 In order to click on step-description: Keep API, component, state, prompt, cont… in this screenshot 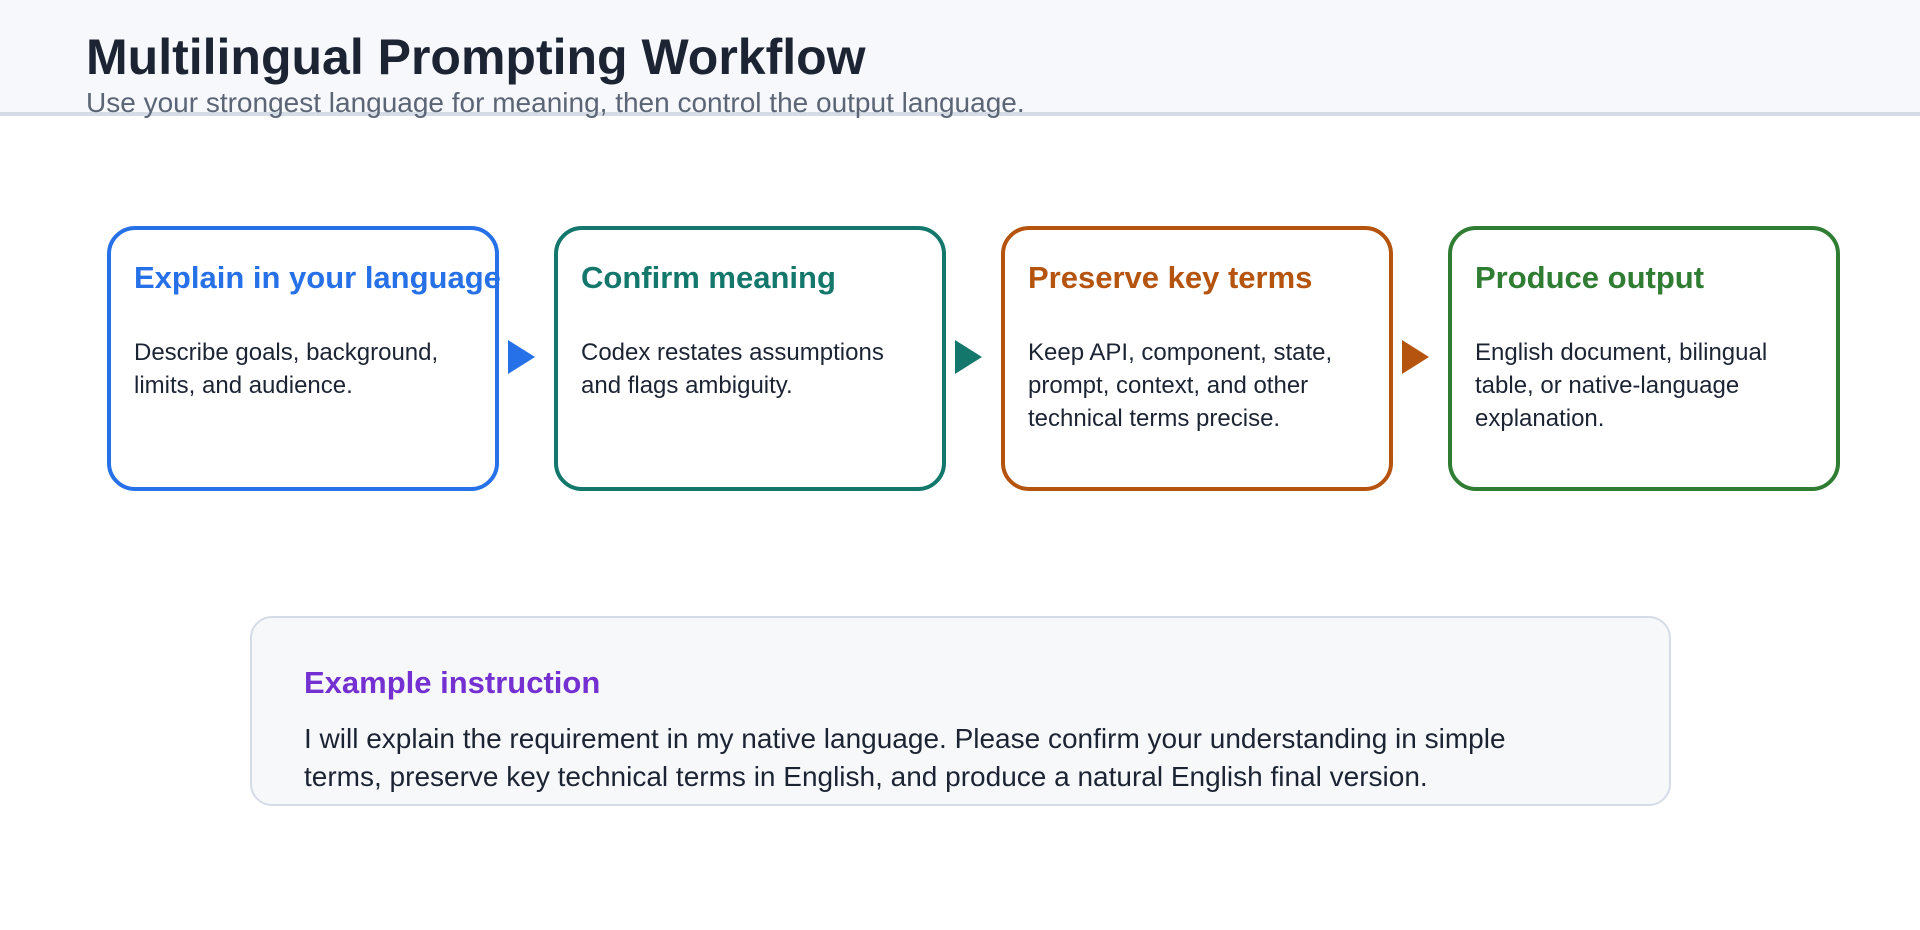, I will do `click(1180, 385)`.